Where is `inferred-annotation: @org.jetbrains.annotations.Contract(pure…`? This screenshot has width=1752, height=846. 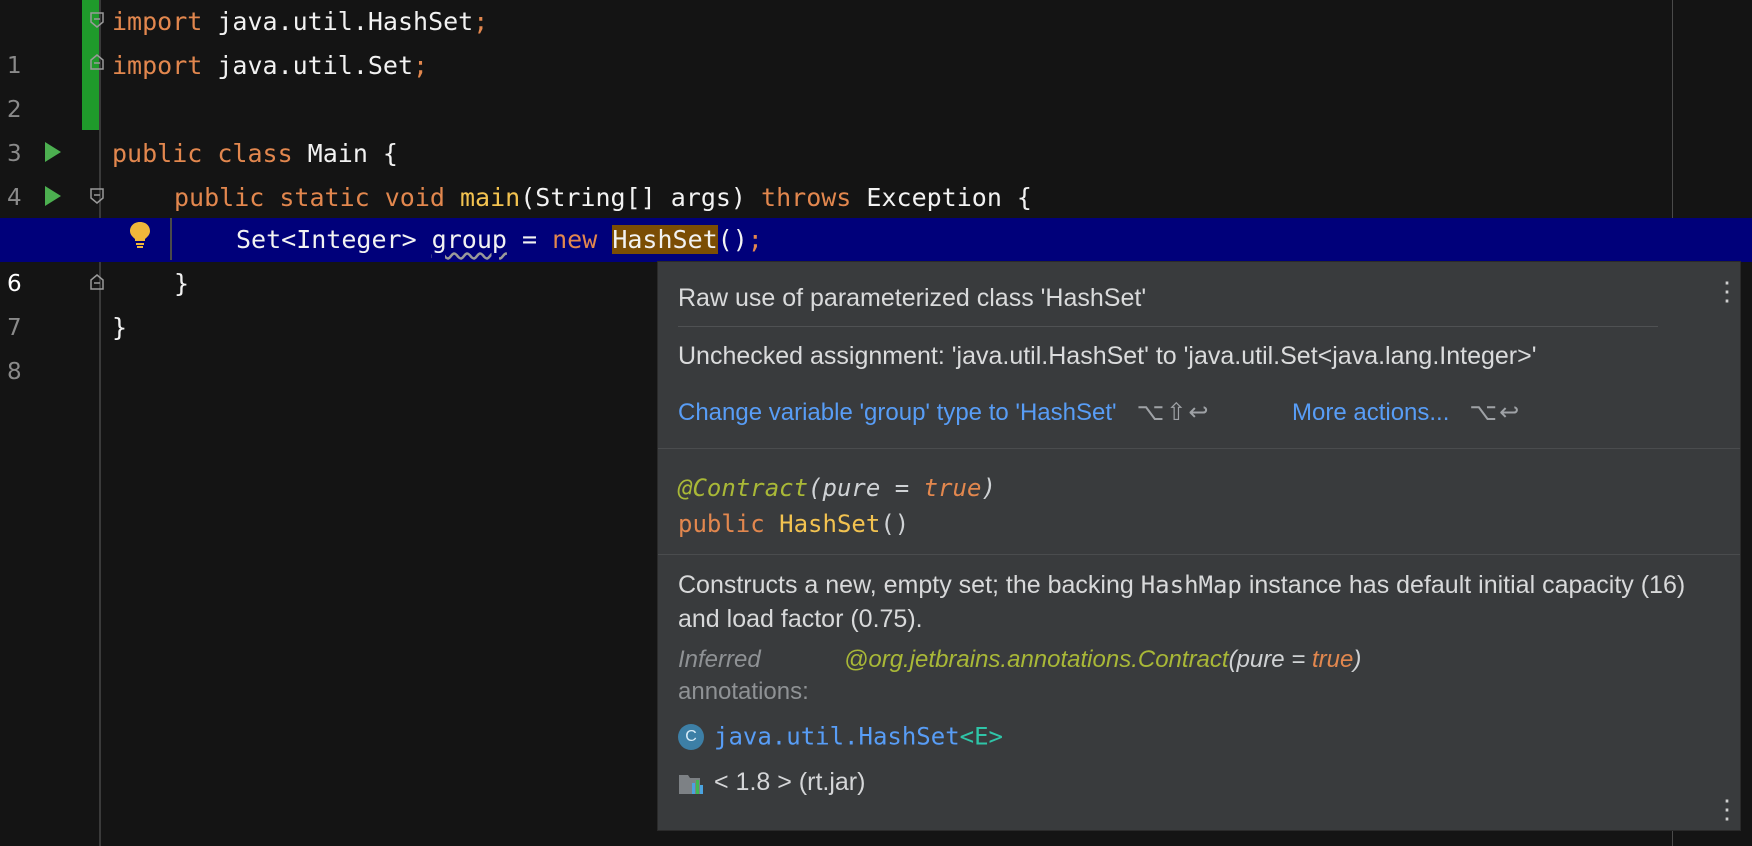
inferred-annotation: @org.jetbrains.annotations.Contract(pure… is located at coordinates (1102, 660).